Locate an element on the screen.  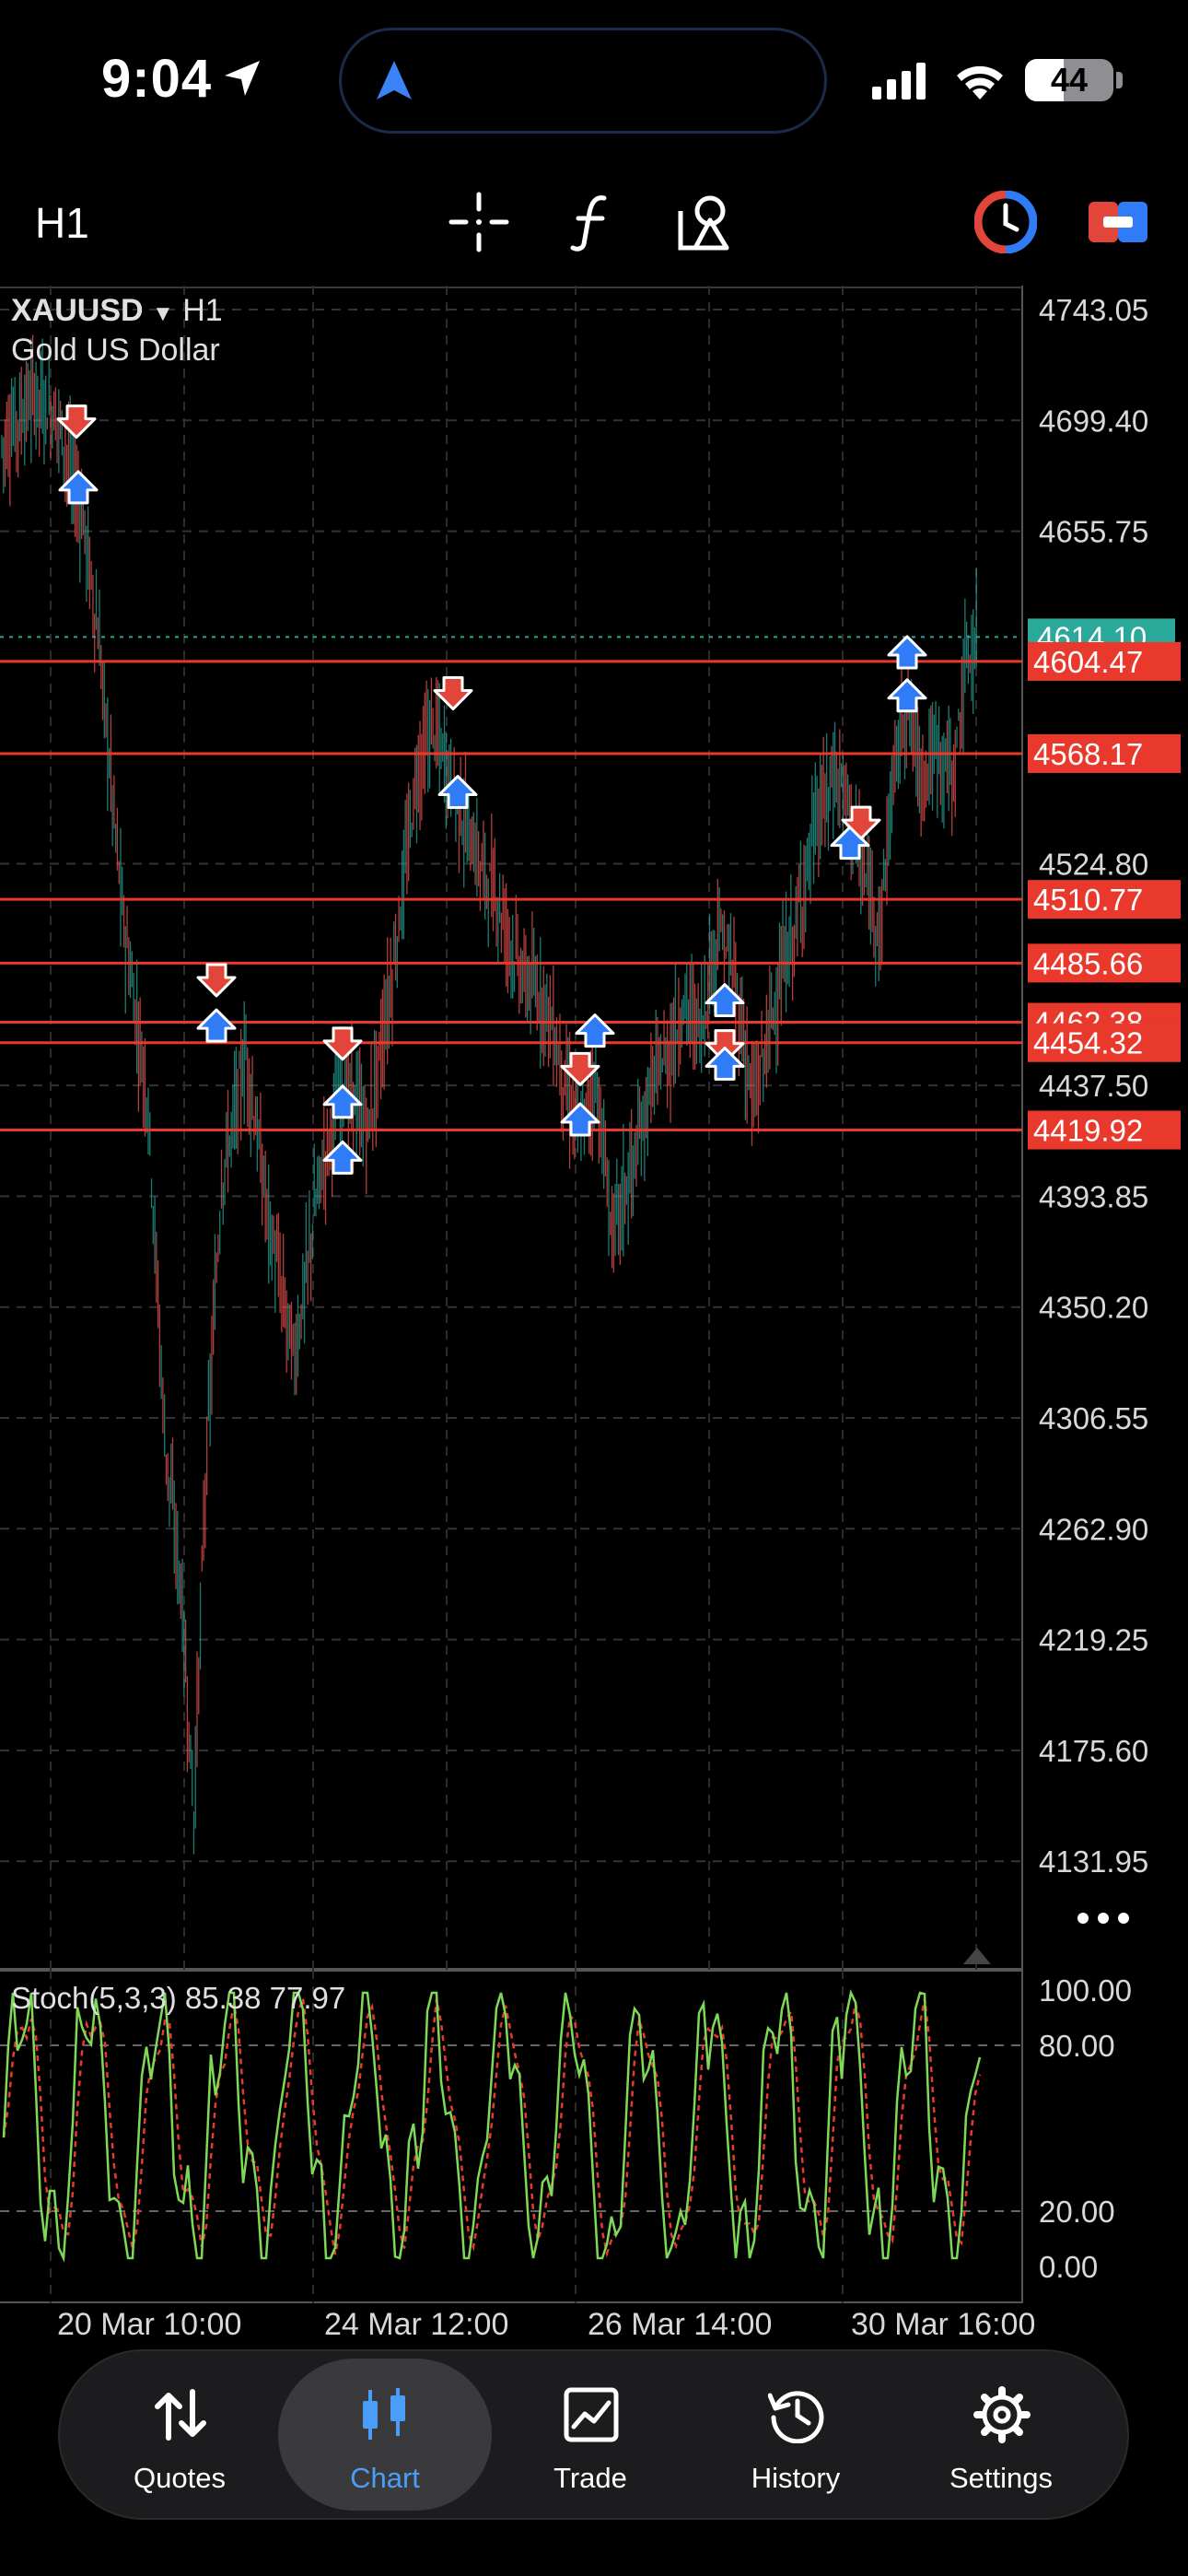
signal-icon is located at coordinates (899, 81).